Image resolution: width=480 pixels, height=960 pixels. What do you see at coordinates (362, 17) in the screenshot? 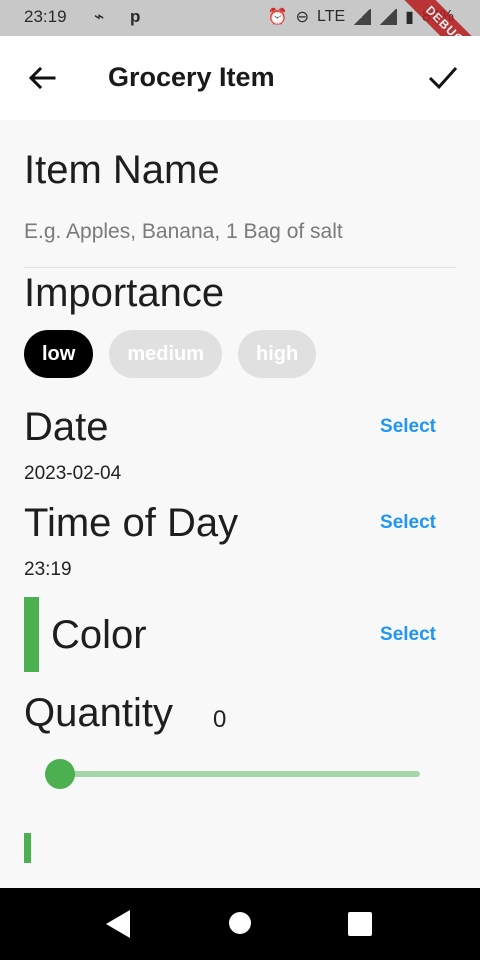
I see `signal-icon` at bounding box center [362, 17].